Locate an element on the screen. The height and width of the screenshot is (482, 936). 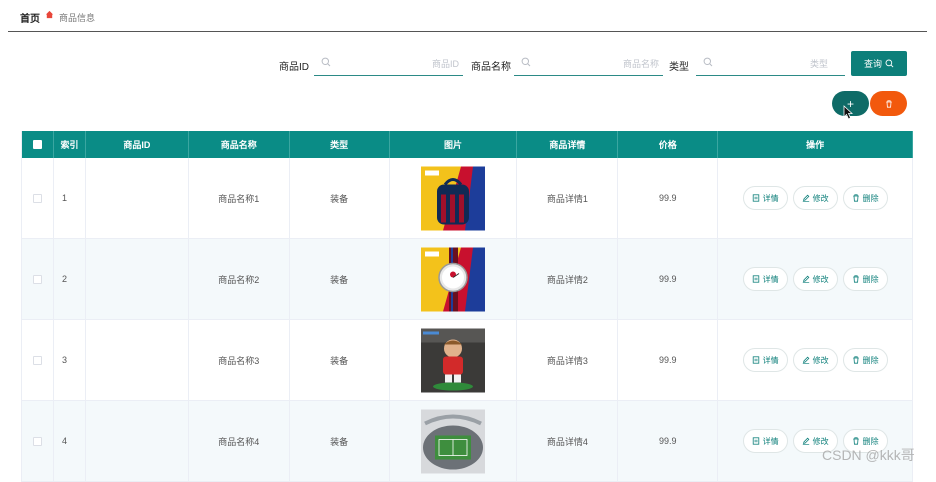
column-header: 操作 is located at coordinates (816, 144).